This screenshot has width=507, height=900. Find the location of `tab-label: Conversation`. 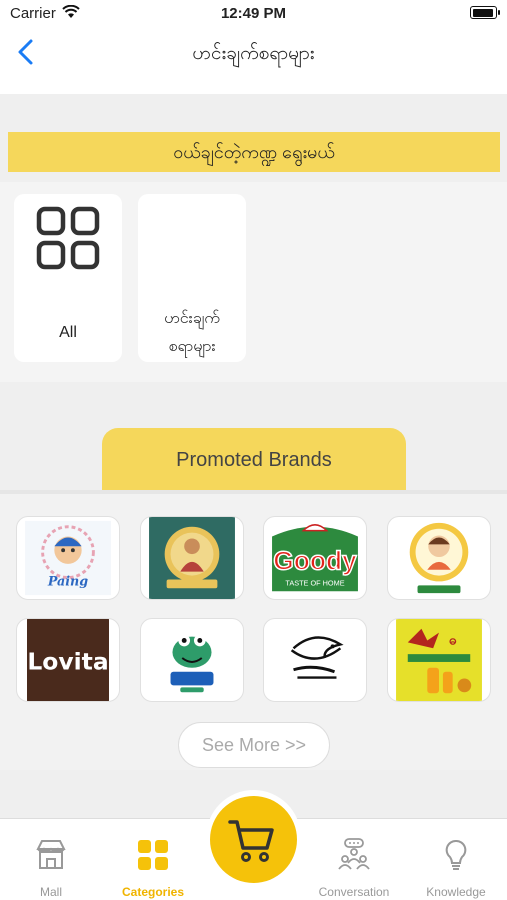

tab-label: Conversation is located at coordinates (354, 892).